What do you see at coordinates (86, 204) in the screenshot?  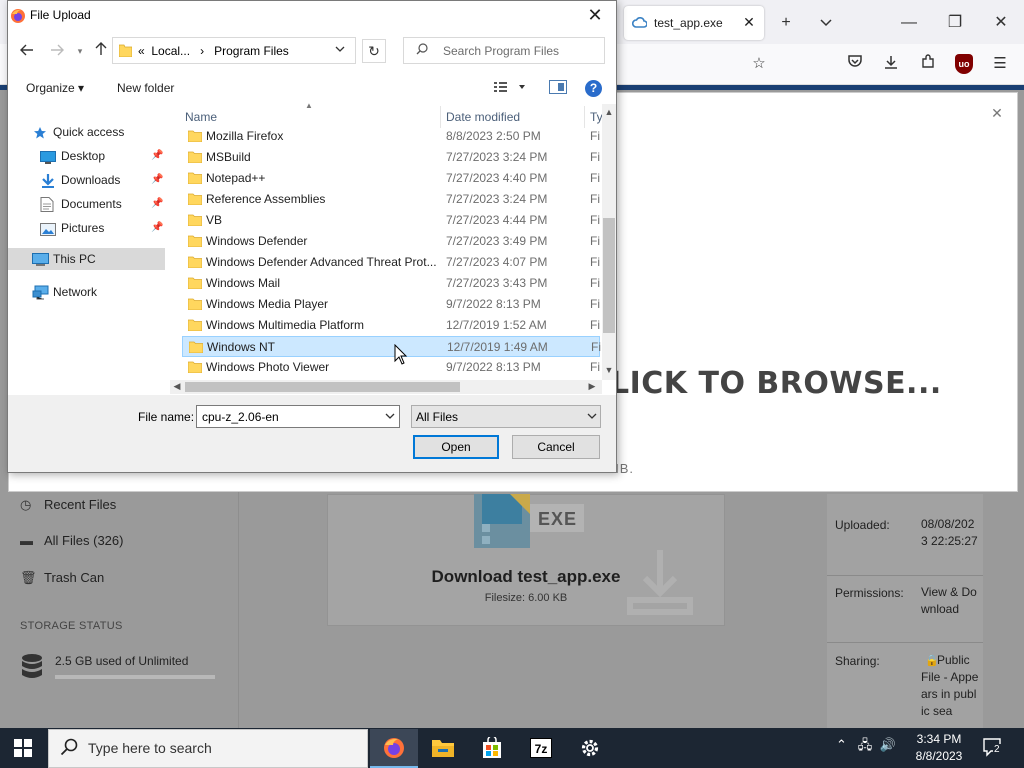 I see `nav-item-documents: Documents 📌` at bounding box center [86, 204].